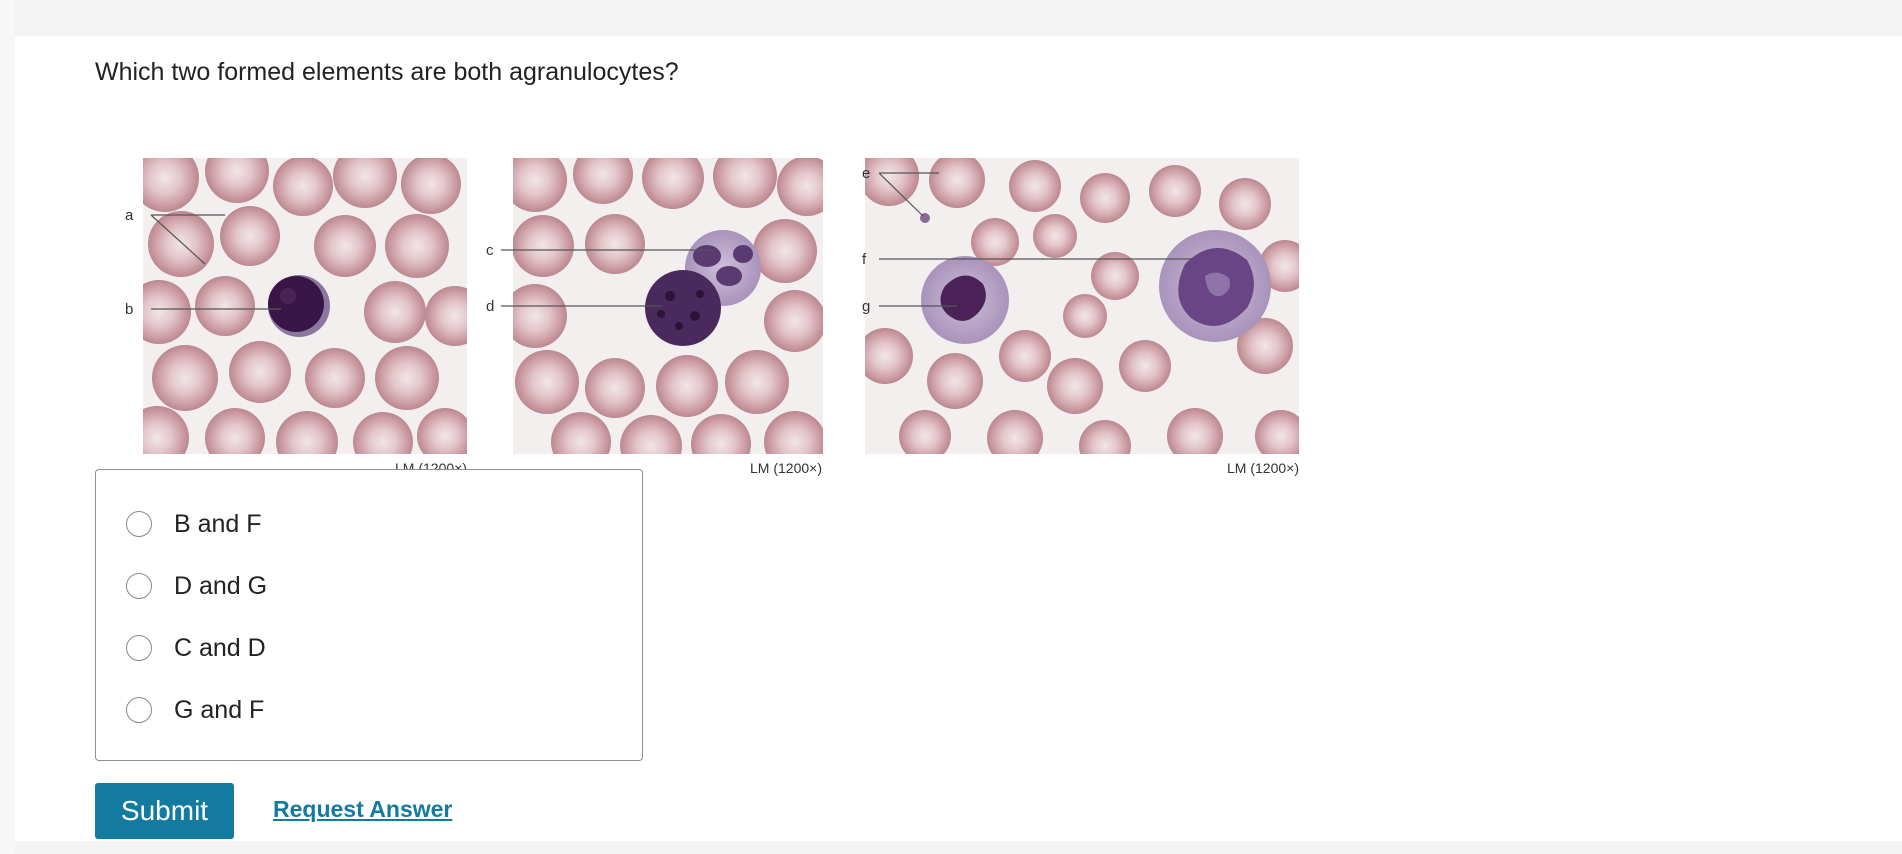 The height and width of the screenshot is (854, 1902). What do you see at coordinates (958, 847) in the screenshot?
I see `bottom-band` at bounding box center [958, 847].